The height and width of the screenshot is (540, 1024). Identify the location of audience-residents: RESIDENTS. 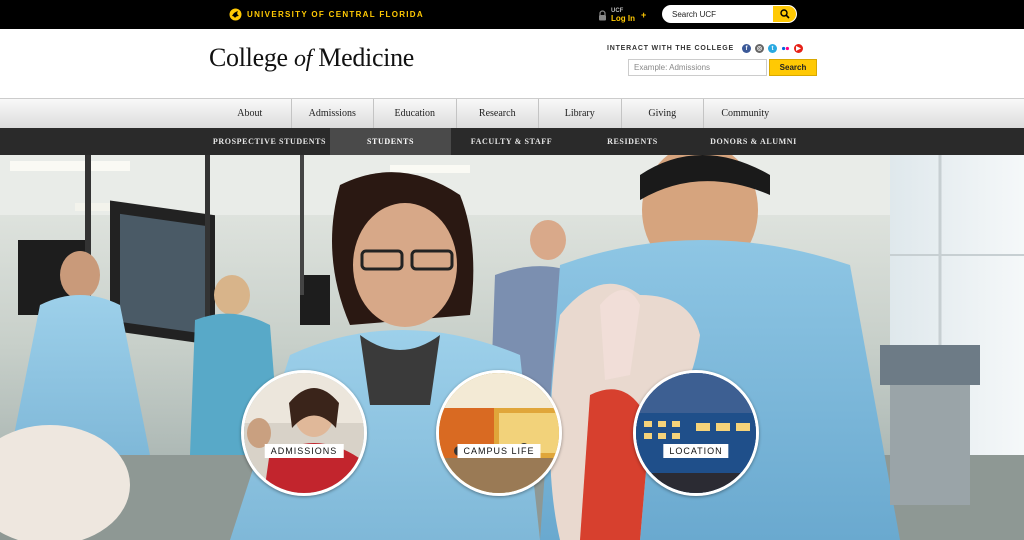
(632, 141).